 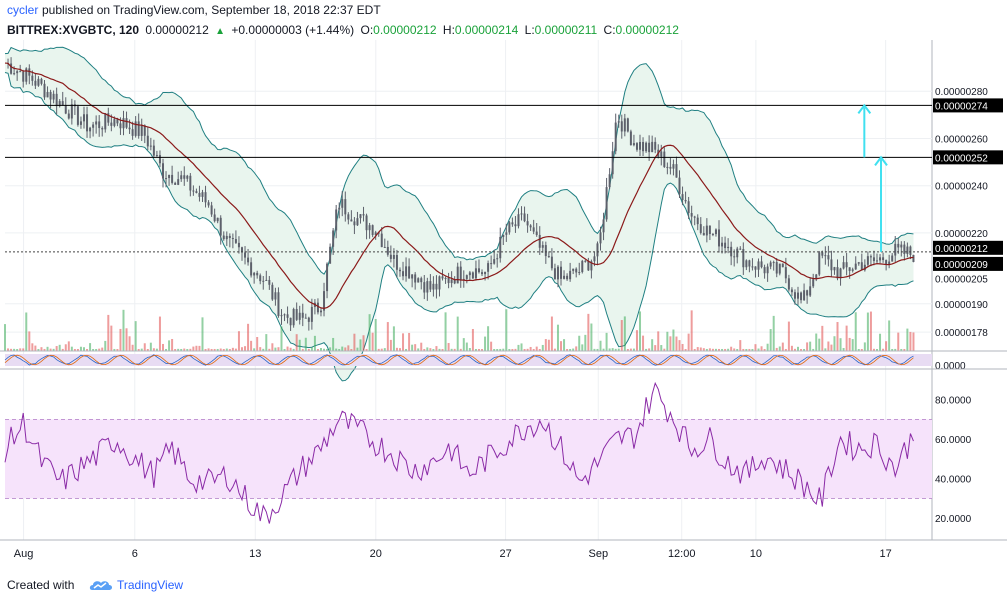 What do you see at coordinates (503, 549) in the screenshot?
I see `time-axis: Aug 6 13 20 27 Sep 12:00 10 17` at bounding box center [503, 549].